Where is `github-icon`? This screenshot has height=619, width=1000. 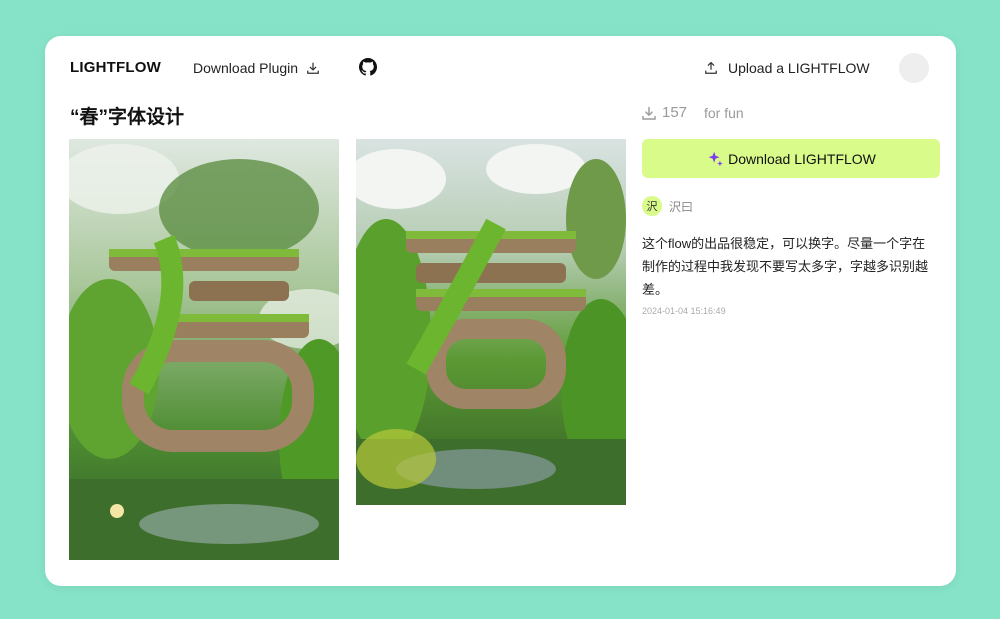
github-icon is located at coordinates (368, 67).